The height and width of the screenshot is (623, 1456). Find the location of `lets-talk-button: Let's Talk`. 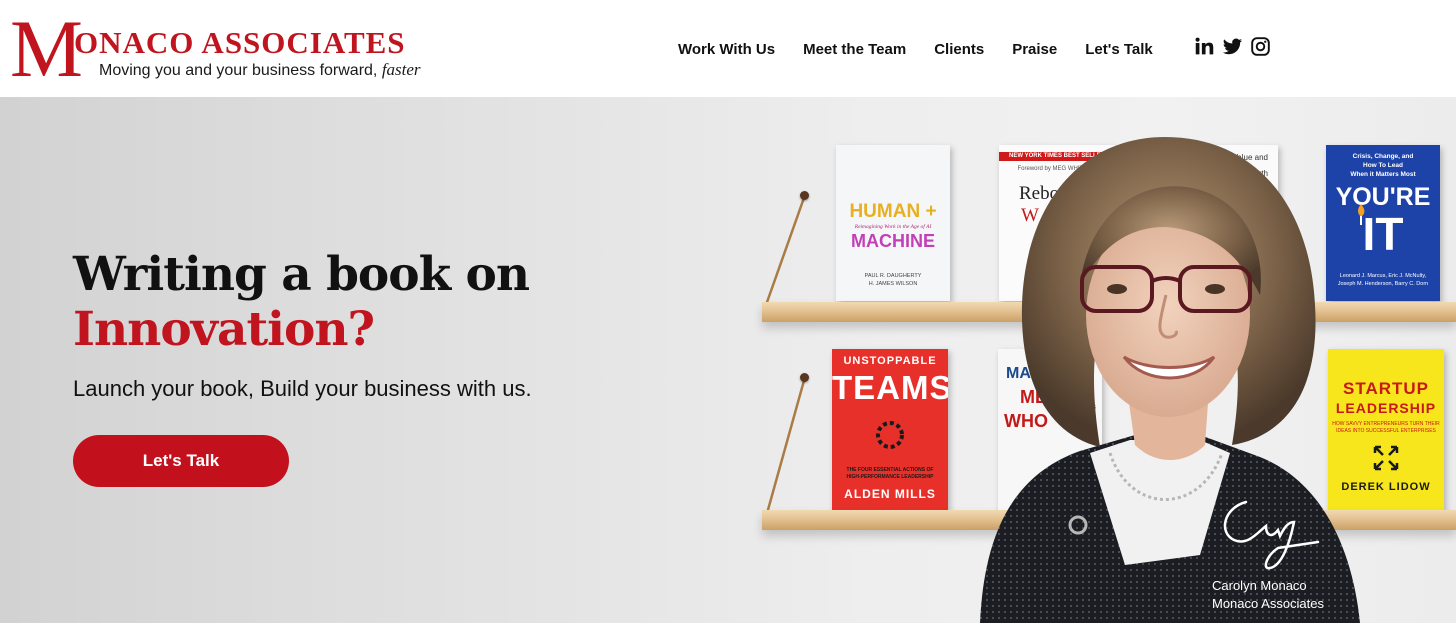

lets-talk-button: Let's Talk is located at coordinates (181, 461).